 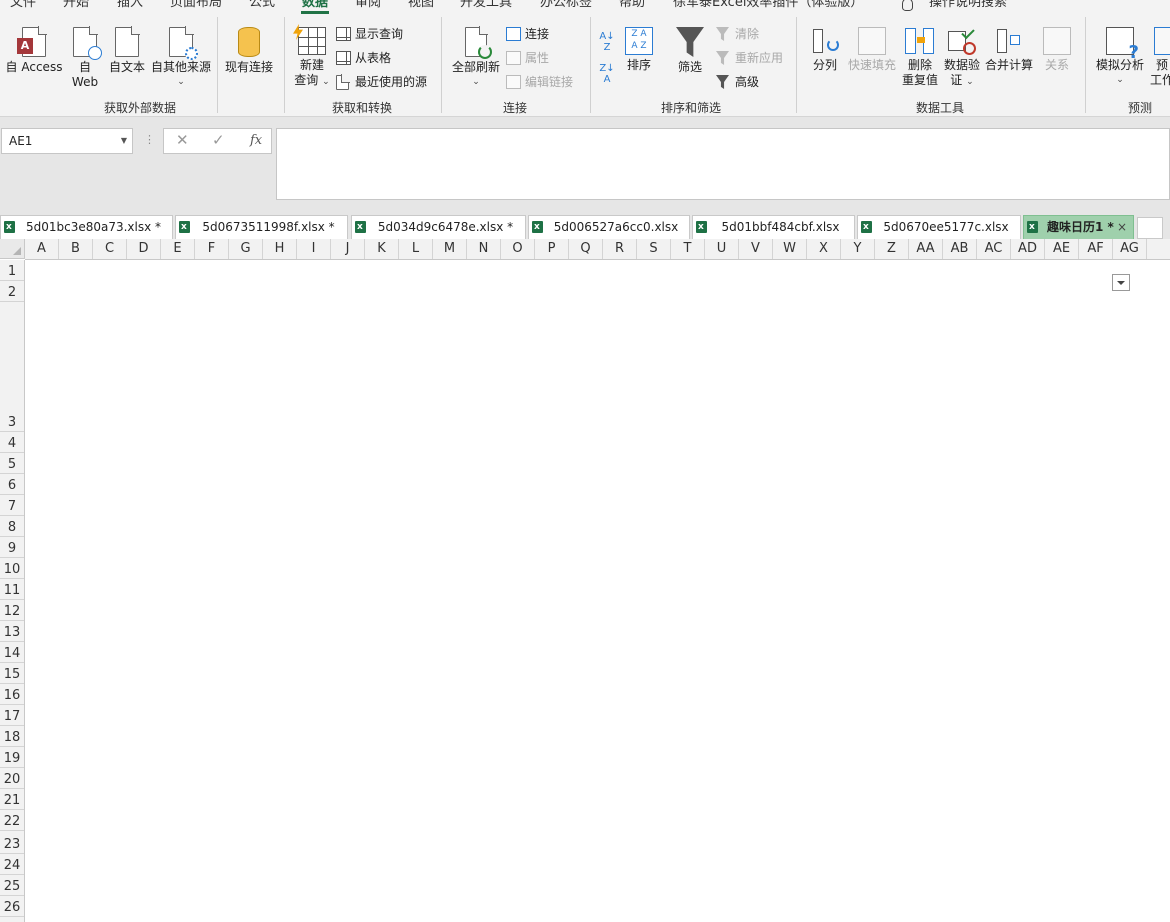 I want to click on column-header: AG, so click(x=1130, y=249).